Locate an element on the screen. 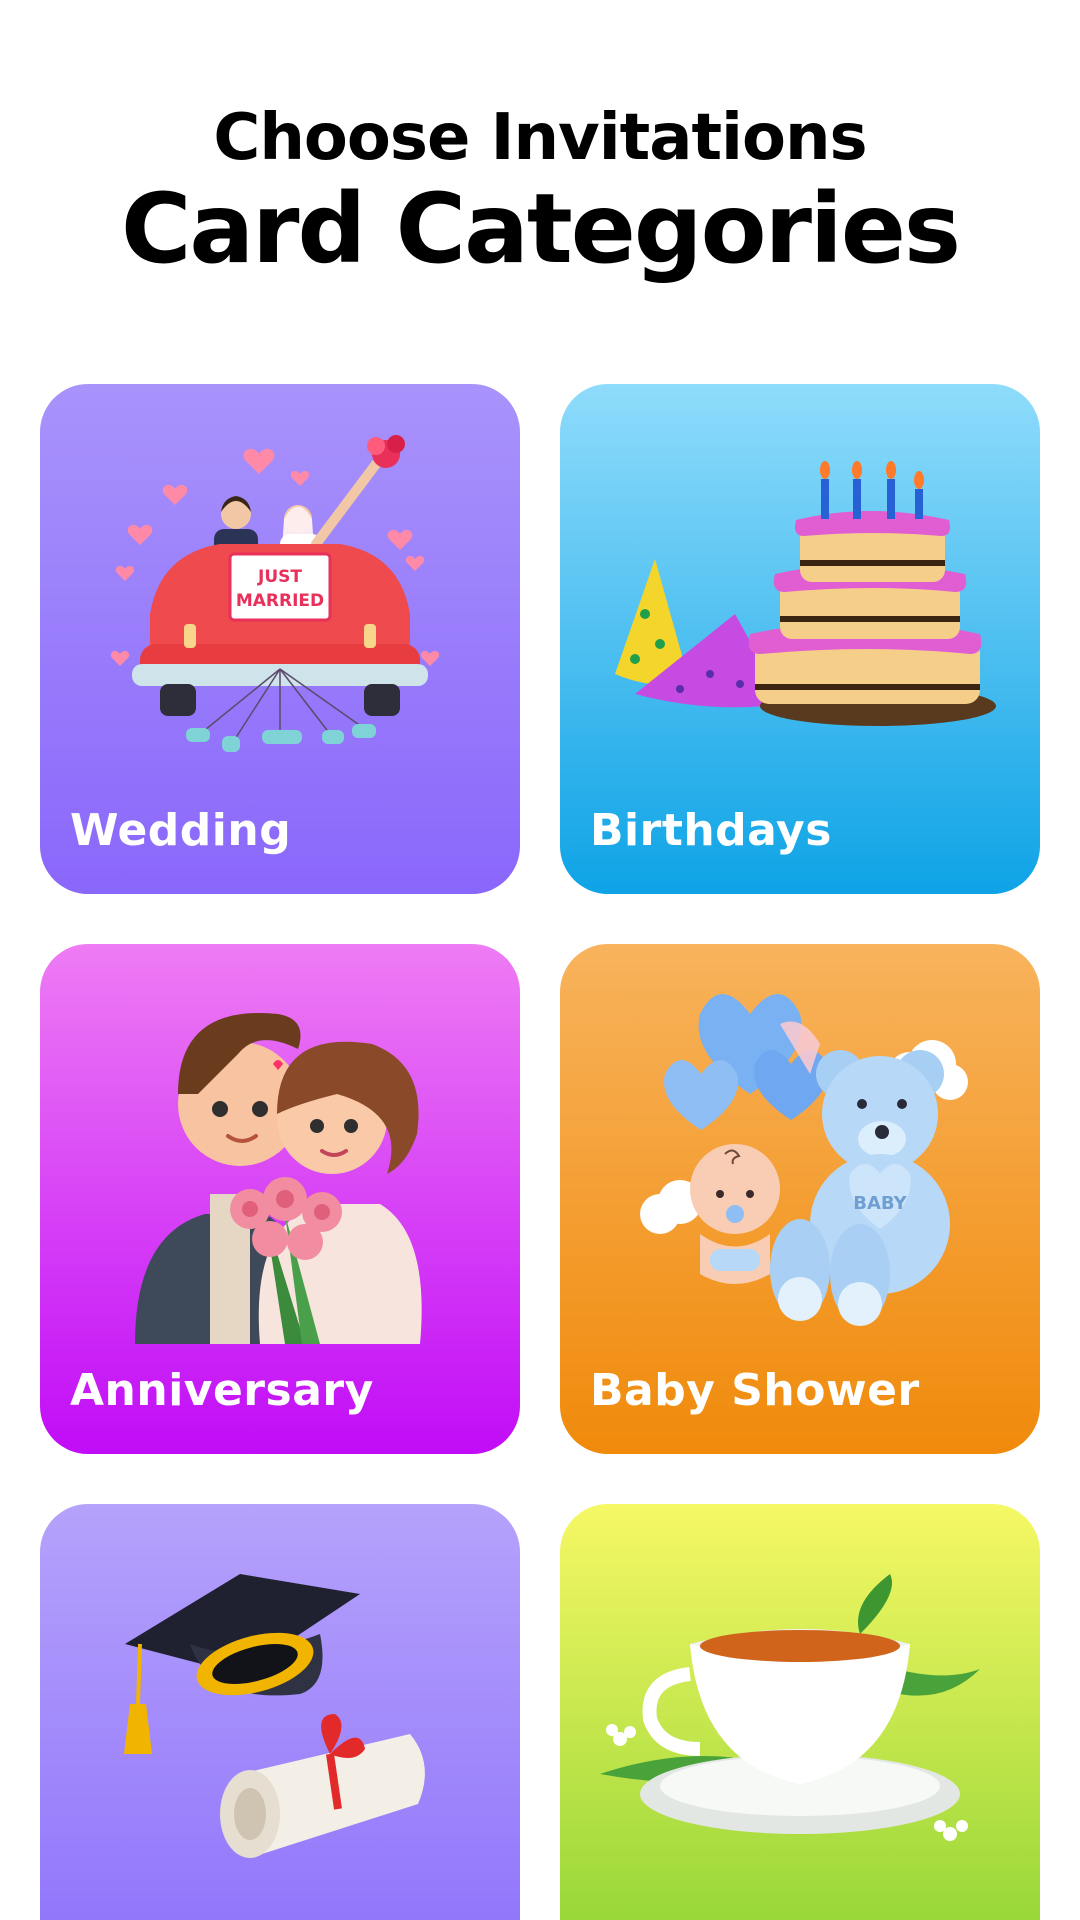  teddy-bear-baby-icon: BABY is located at coordinates (804, 1160).